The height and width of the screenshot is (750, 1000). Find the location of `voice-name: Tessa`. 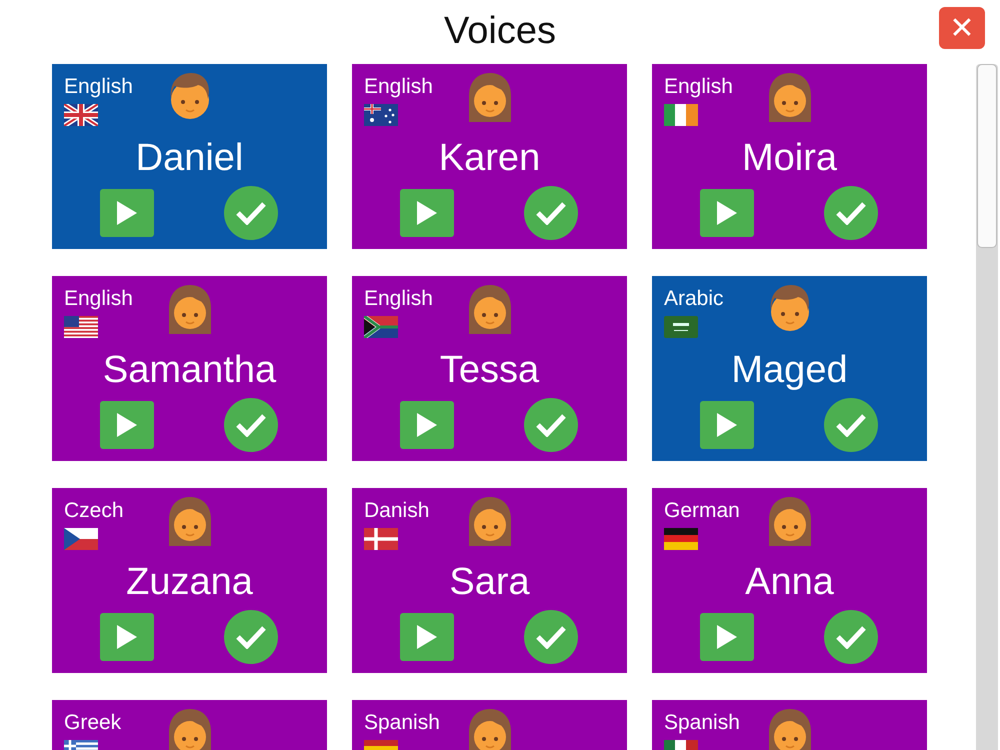

voice-name: Tessa is located at coordinates (490, 370).